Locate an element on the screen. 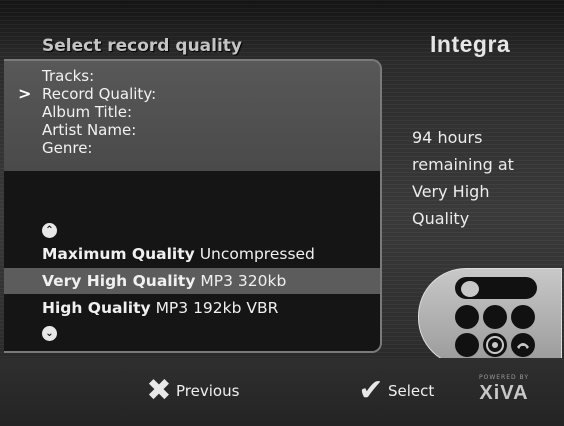 This screenshot has height=426, width=564. field-tracks: Tracks: is located at coordinates (68, 76).